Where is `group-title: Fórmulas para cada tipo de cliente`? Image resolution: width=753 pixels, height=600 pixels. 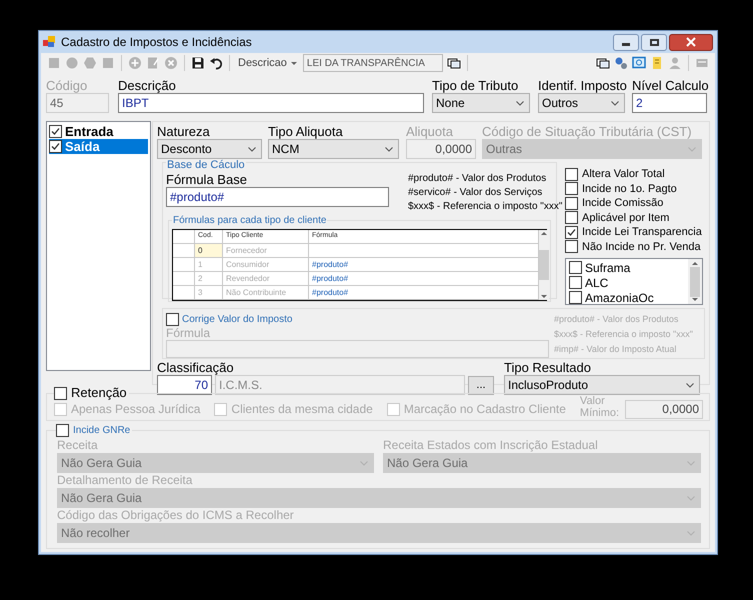 group-title: Fórmulas para cada tipo de cliente is located at coordinates (250, 221).